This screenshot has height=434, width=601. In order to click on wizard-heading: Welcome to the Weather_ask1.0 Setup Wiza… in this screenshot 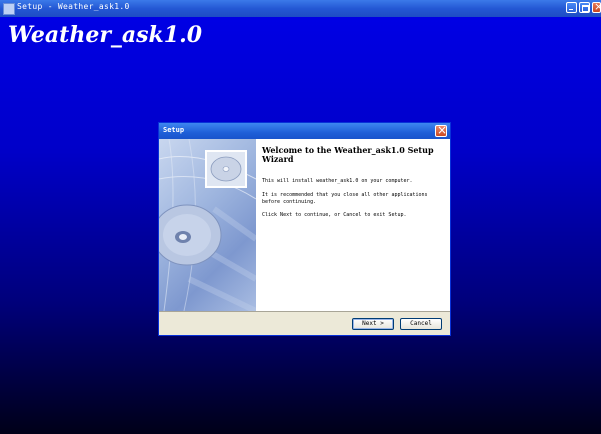, I will do `click(348, 154)`.